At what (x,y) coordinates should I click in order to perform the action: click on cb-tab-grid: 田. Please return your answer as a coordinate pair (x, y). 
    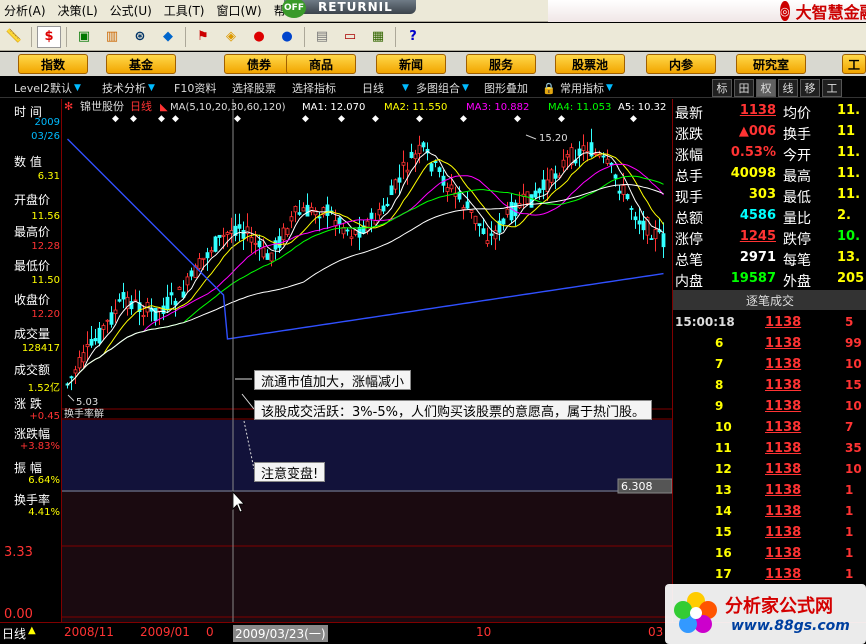
    Looking at the image, I should click on (744, 88).